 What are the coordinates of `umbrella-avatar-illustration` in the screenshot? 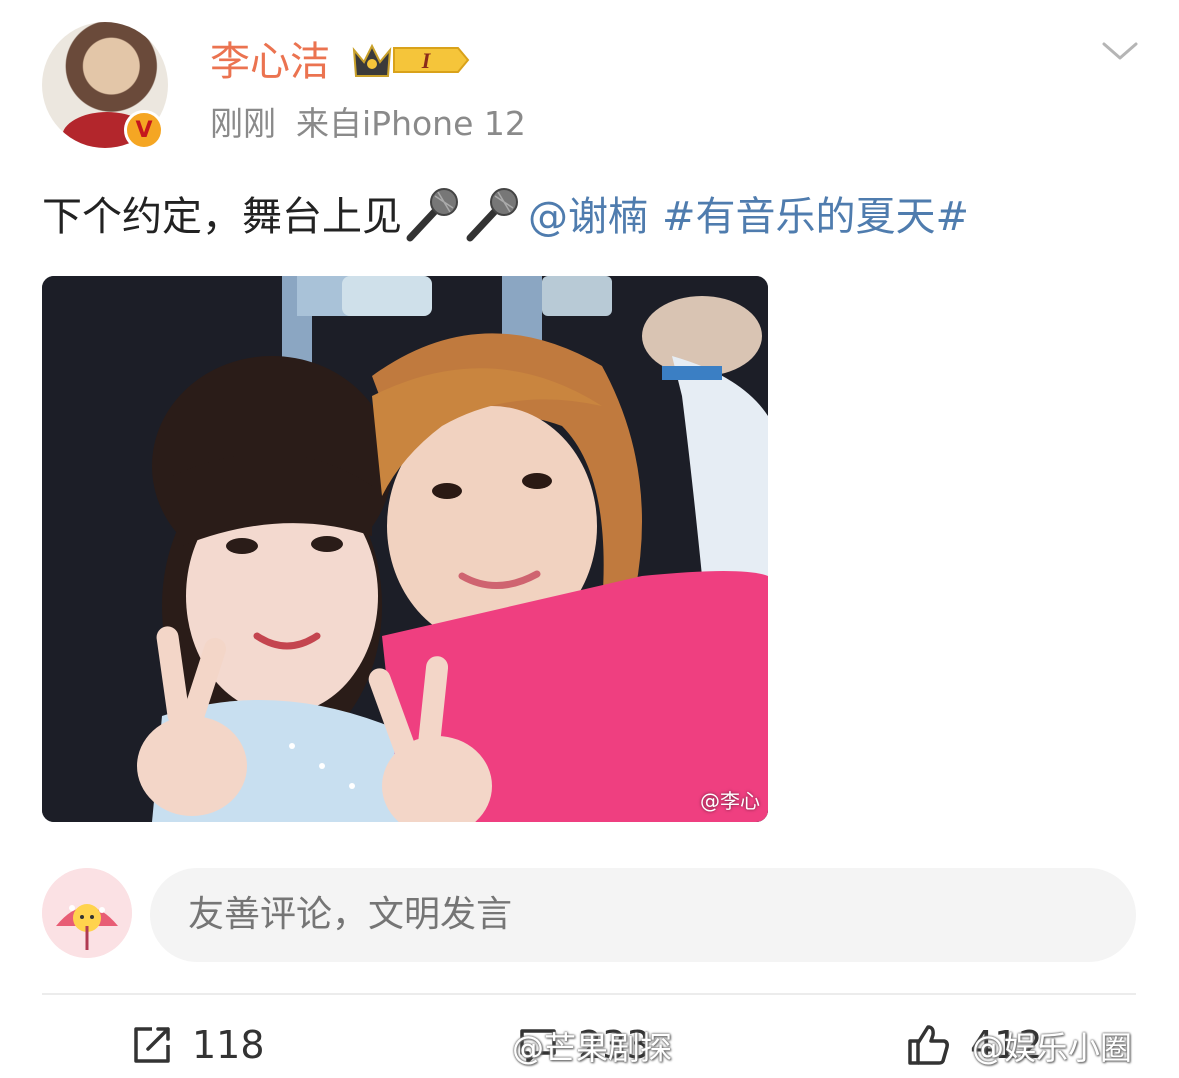 It's located at (87, 913).